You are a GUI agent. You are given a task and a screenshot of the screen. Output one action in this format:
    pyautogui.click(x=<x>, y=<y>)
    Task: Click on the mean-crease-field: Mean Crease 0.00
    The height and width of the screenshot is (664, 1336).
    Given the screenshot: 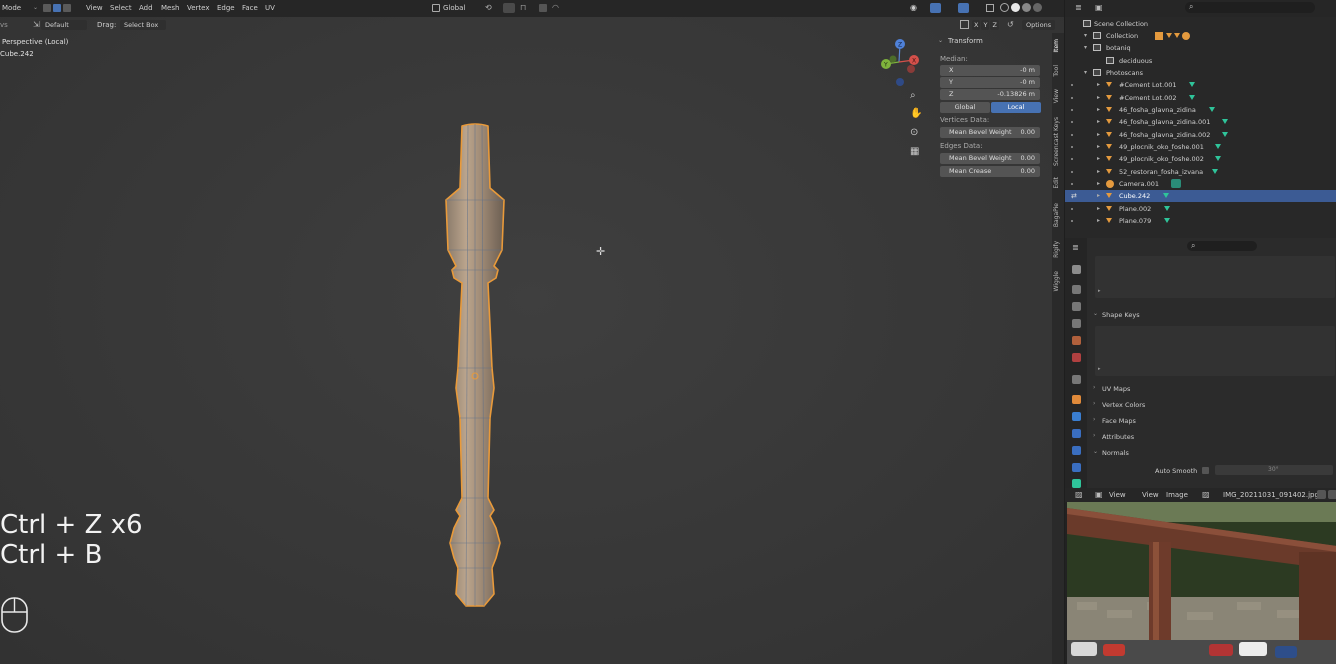 What is the action you would take?
    pyautogui.click(x=990, y=171)
    